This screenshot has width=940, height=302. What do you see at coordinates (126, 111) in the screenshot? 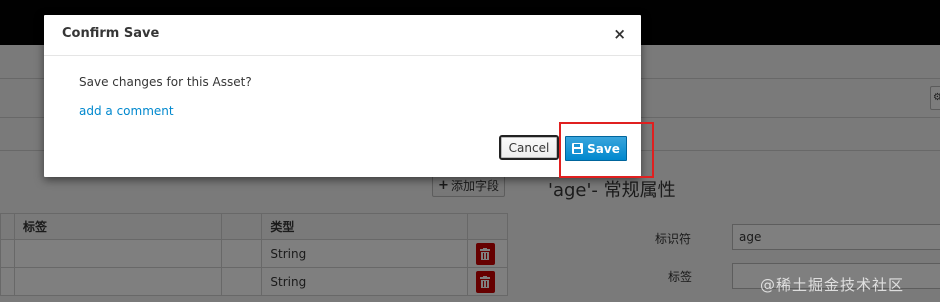
I see `add-comment-link: add a comment` at bounding box center [126, 111].